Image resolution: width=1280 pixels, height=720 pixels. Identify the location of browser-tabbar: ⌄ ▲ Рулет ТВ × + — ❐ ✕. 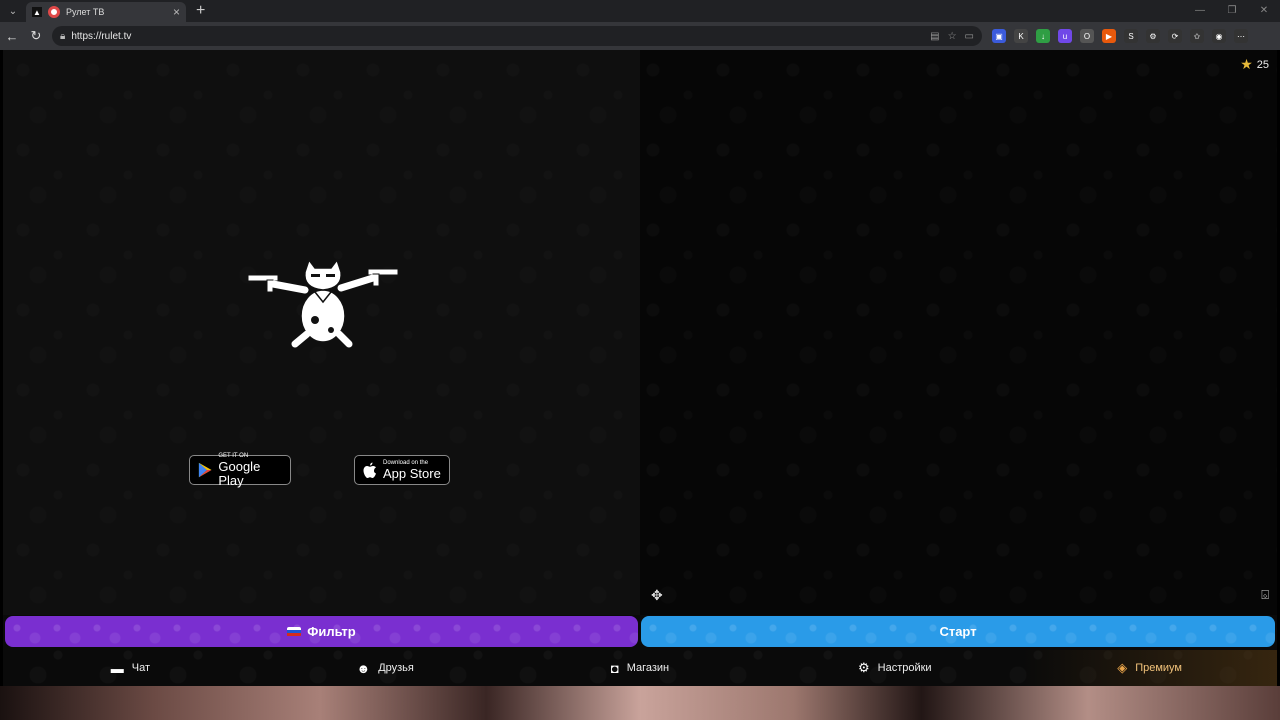
(640, 11).